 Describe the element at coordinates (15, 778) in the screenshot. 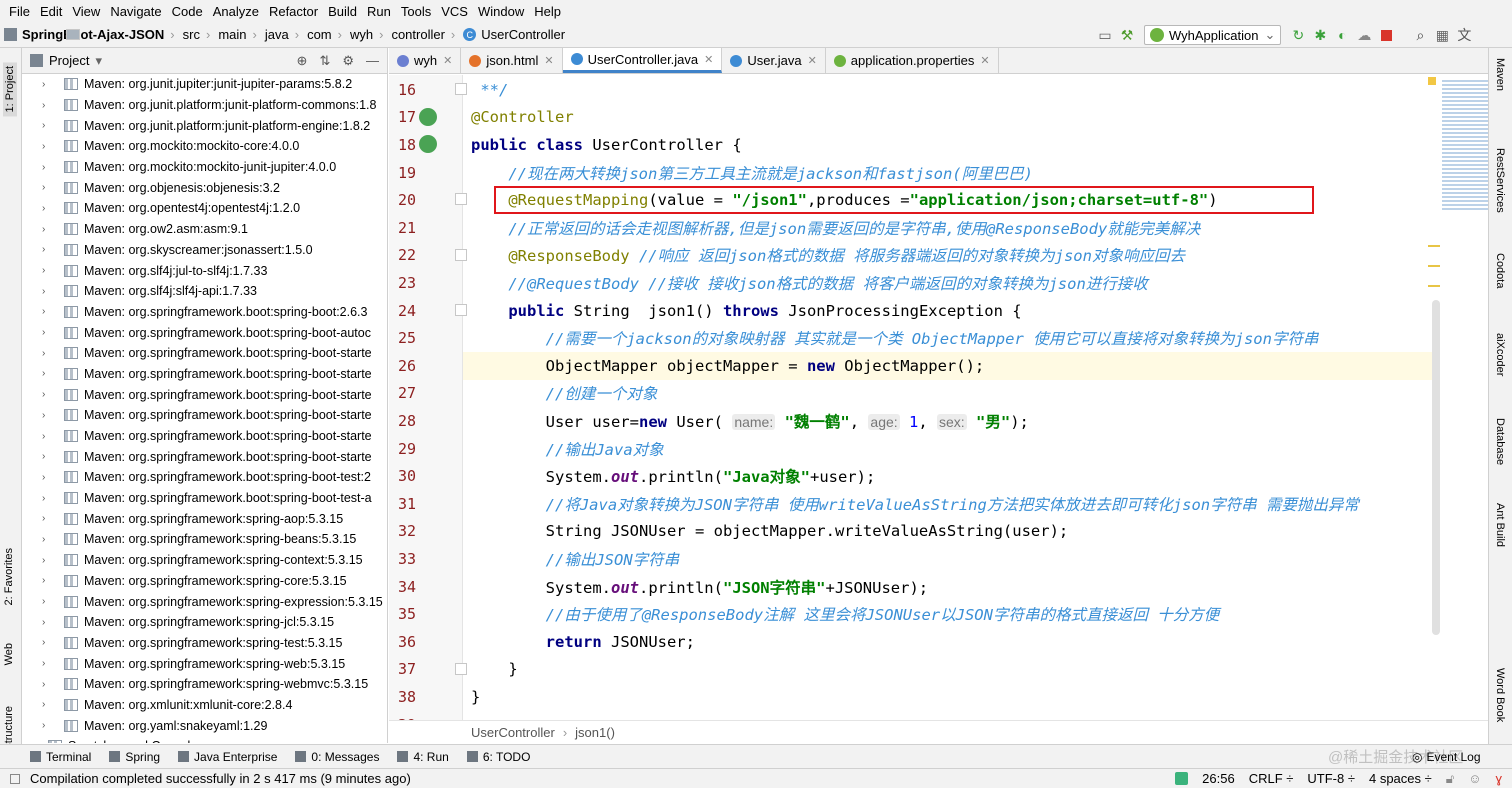

I see `status-toggle-icon` at that location.